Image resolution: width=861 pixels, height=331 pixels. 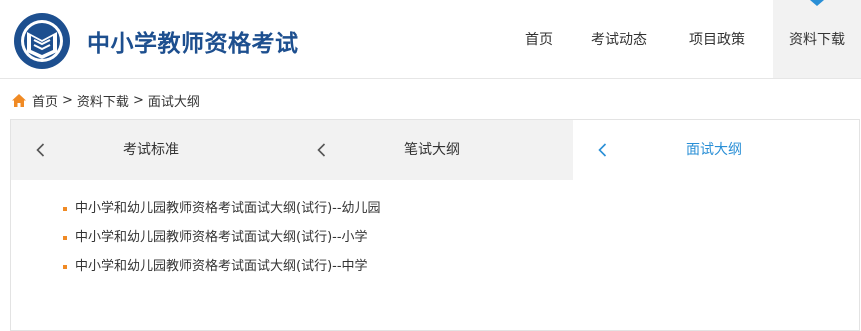 I want to click on nav-item-exam-news: 考试动态, so click(x=619, y=39).